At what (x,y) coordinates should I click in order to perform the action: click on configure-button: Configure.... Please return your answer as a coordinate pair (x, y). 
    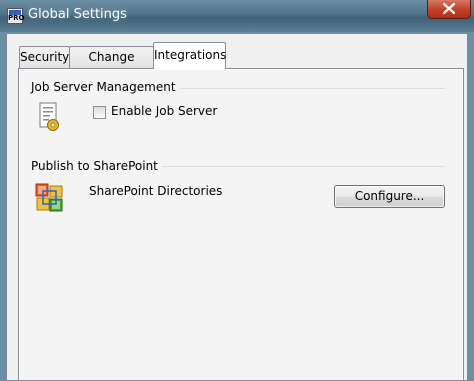
    Looking at the image, I should click on (389, 196).